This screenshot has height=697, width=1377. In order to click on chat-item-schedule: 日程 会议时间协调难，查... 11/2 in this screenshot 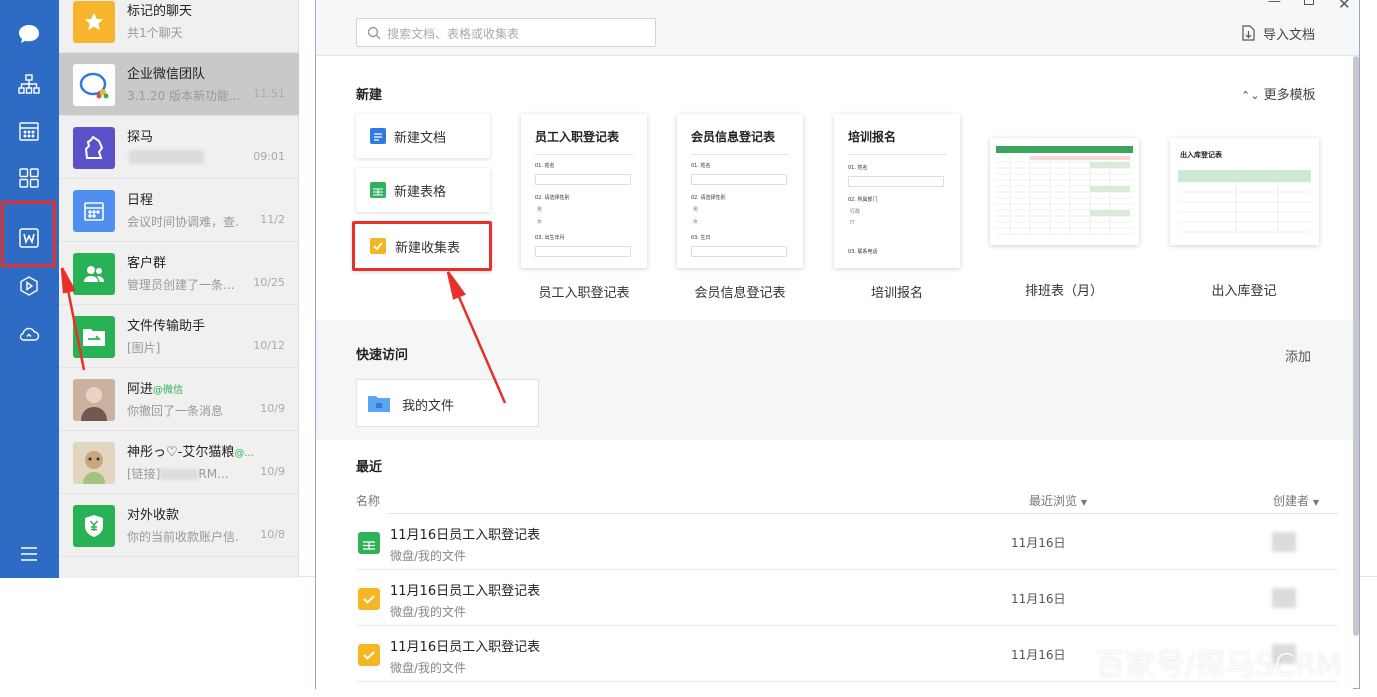, I will do `click(179, 210)`.